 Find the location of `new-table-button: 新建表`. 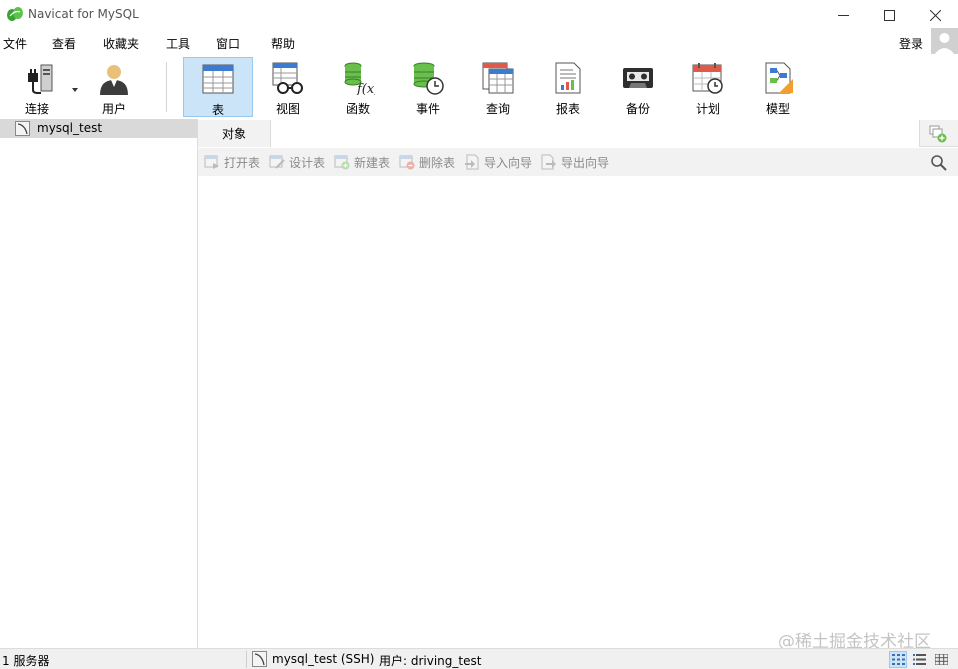

new-table-button: 新建表 is located at coordinates (362, 162).